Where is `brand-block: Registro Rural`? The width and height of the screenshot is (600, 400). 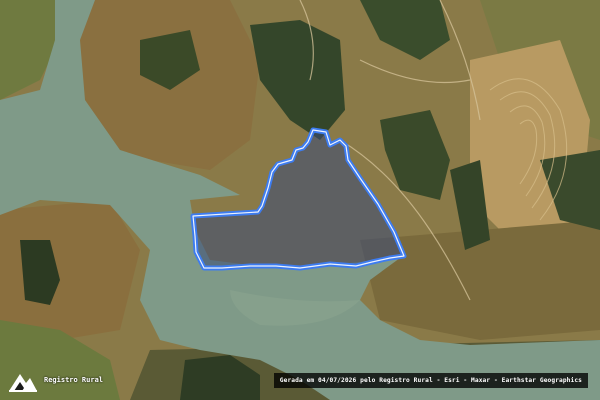
brand-block: Registro Rural is located at coordinates (55, 380).